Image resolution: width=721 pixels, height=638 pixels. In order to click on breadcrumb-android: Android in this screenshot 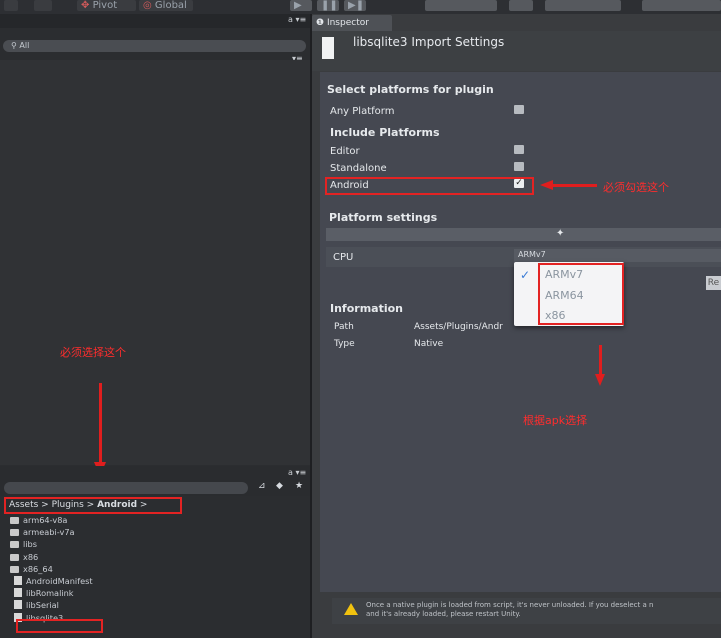, I will do `click(117, 505)`.